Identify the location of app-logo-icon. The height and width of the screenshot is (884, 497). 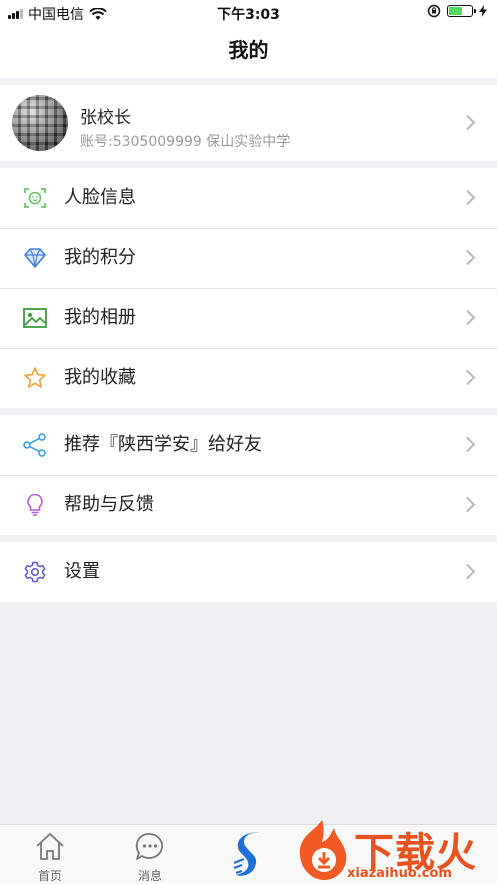
(246, 854).